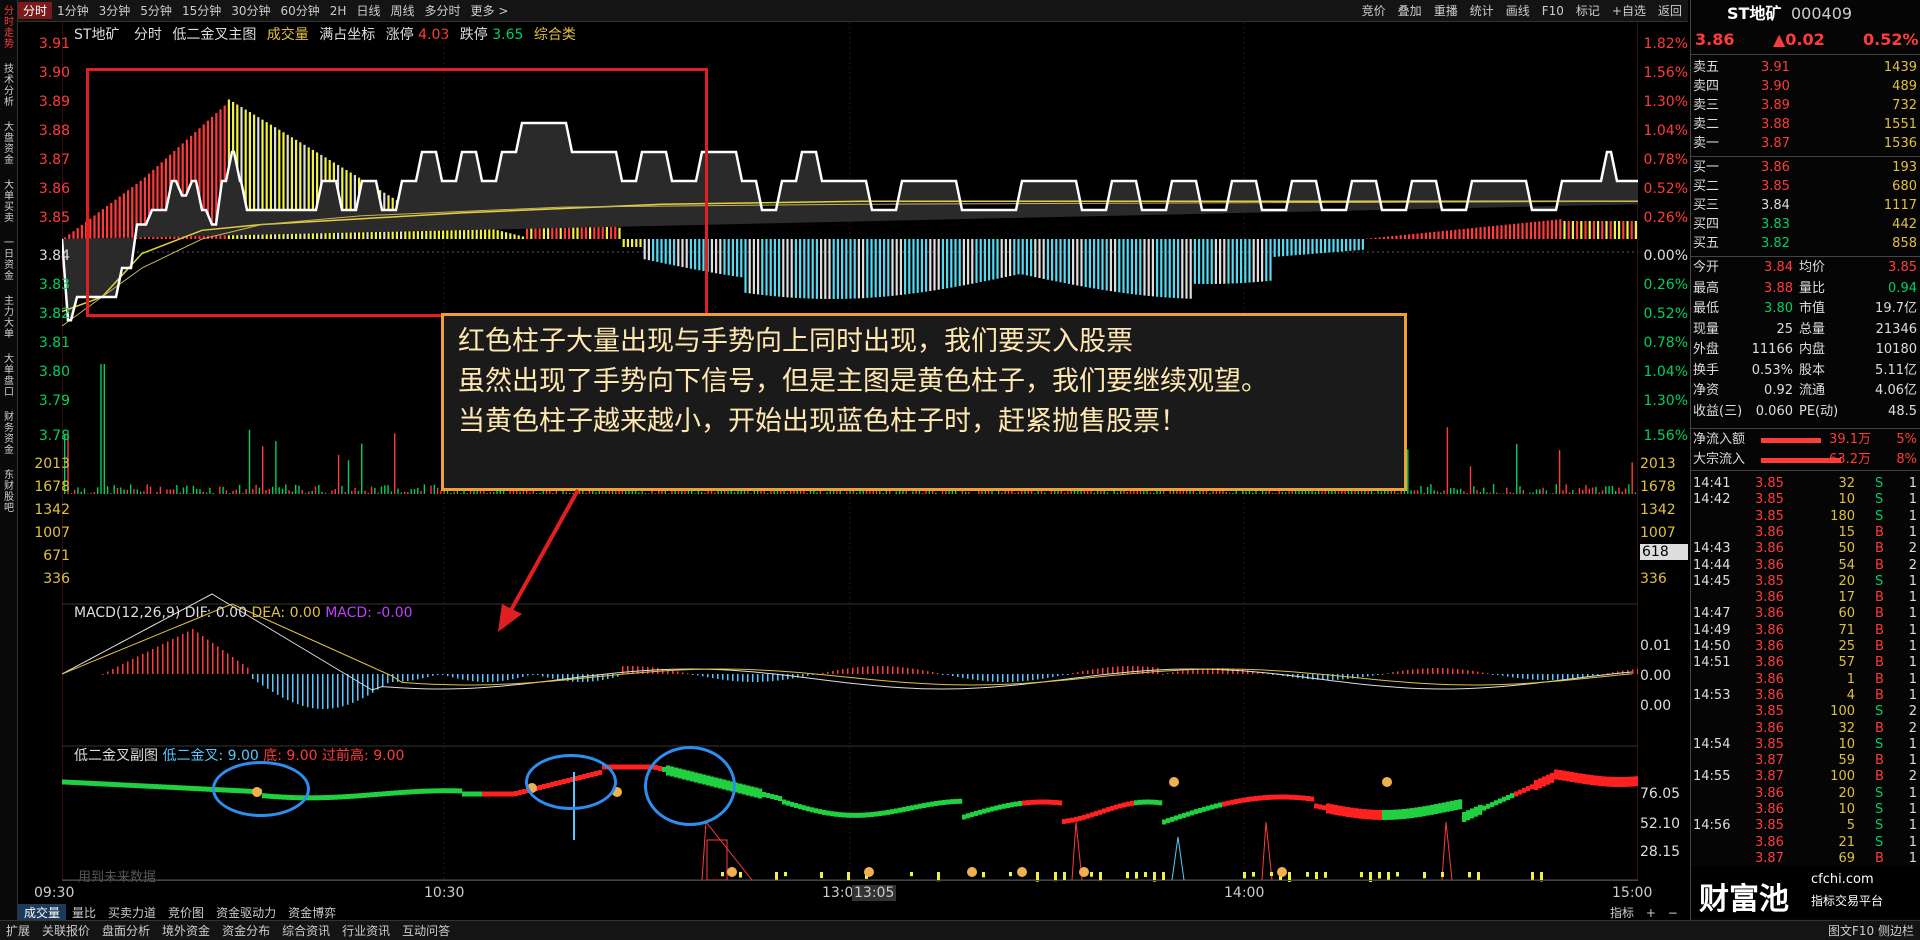 This screenshot has height=940, width=1920. What do you see at coordinates (306, 930) in the screenshot?
I see `bottom-news: 综合资讯` at bounding box center [306, 930].